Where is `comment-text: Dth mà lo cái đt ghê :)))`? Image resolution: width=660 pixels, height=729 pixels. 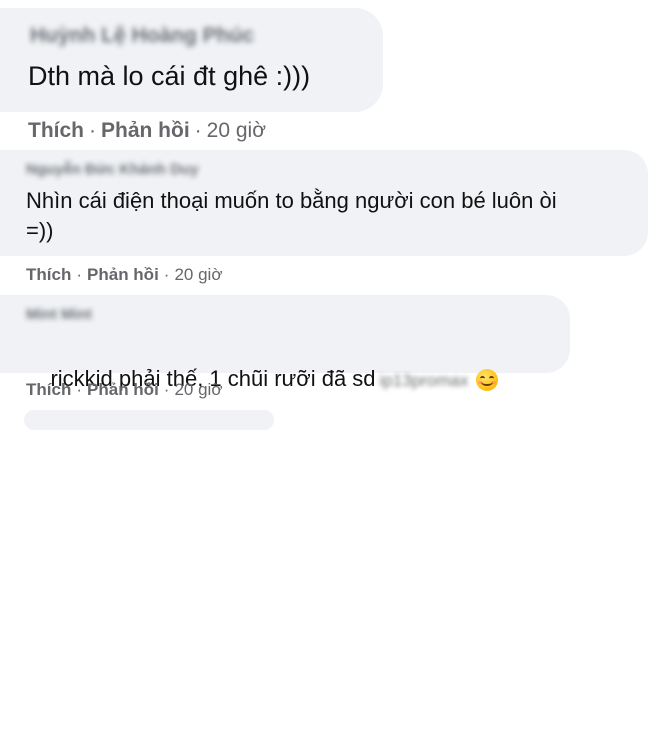
comment-text: Dth mà lo cái đt ghê :))) is located at coordinates (169, 76).